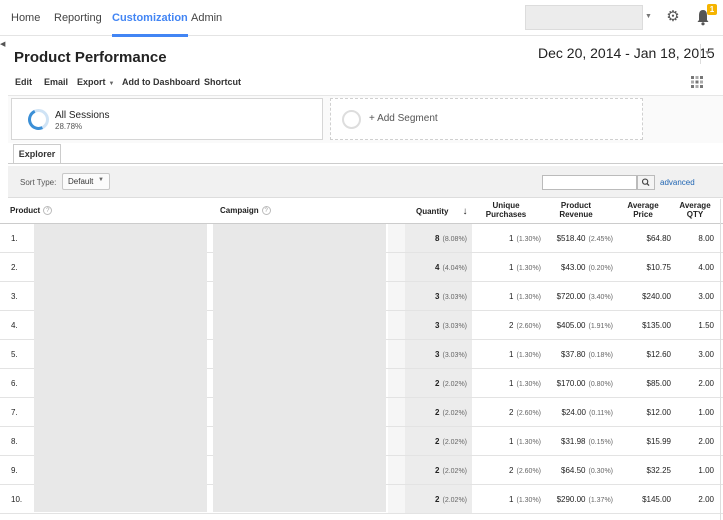  What do you see at coordinates (14, 383) in the screenshot?
I see `row-index: 6.` at bounding box center [14, 383].